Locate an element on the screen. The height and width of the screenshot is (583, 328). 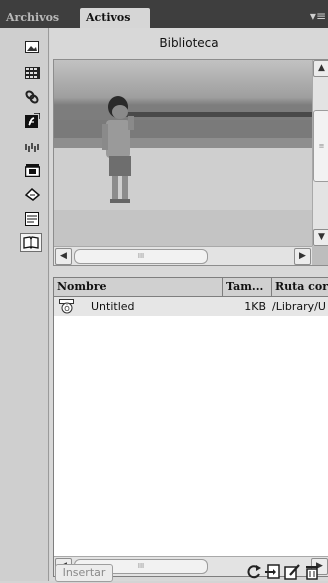
column-header-path: Ruta cor is located at coordinates (300, 287).